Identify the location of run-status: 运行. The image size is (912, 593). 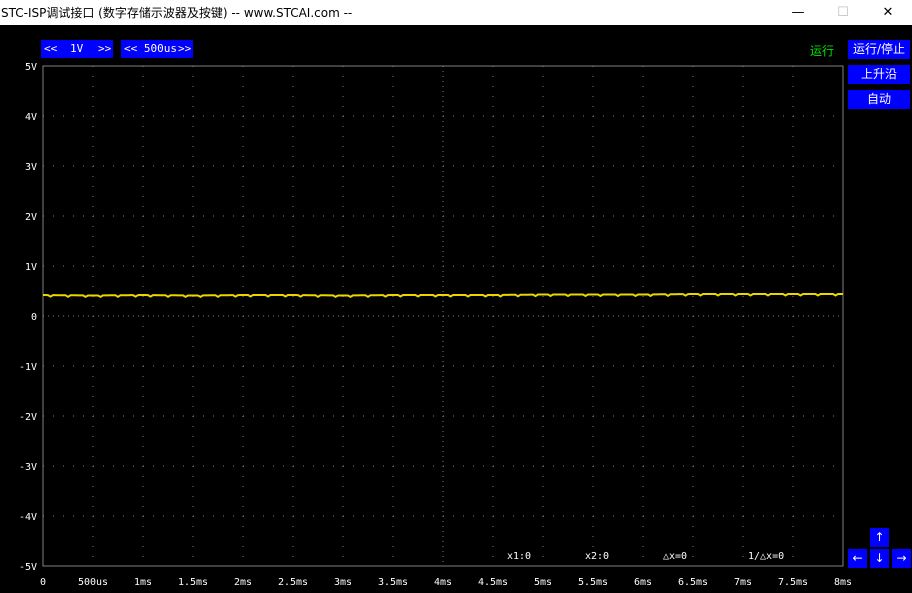
(822, 51).